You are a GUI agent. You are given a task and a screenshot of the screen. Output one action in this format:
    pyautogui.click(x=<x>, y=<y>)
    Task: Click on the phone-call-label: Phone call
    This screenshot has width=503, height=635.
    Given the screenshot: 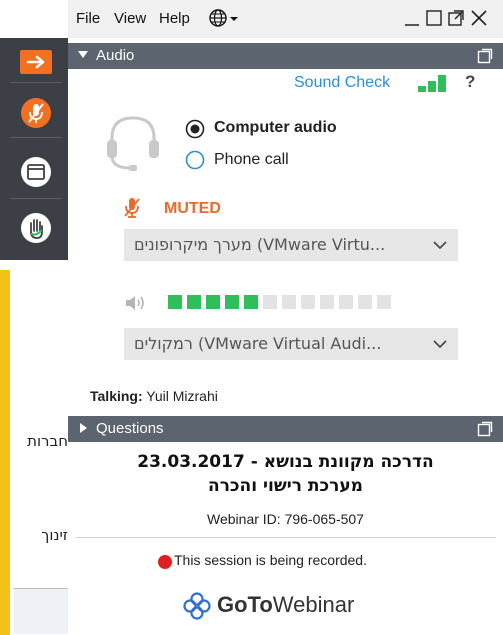 What is the action you would take?
    pyautogui.click(x=251, y=160)
    